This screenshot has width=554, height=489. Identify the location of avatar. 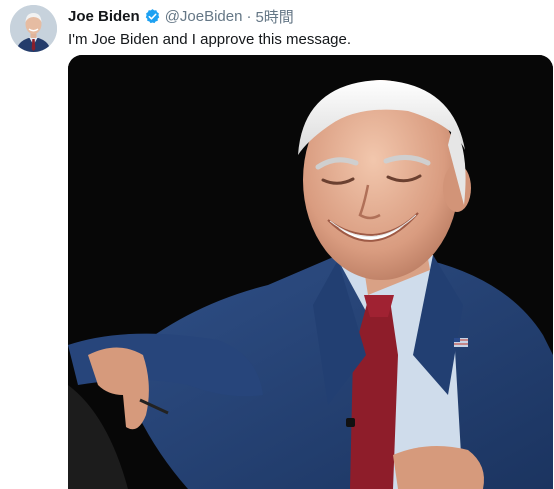
(33, 28).